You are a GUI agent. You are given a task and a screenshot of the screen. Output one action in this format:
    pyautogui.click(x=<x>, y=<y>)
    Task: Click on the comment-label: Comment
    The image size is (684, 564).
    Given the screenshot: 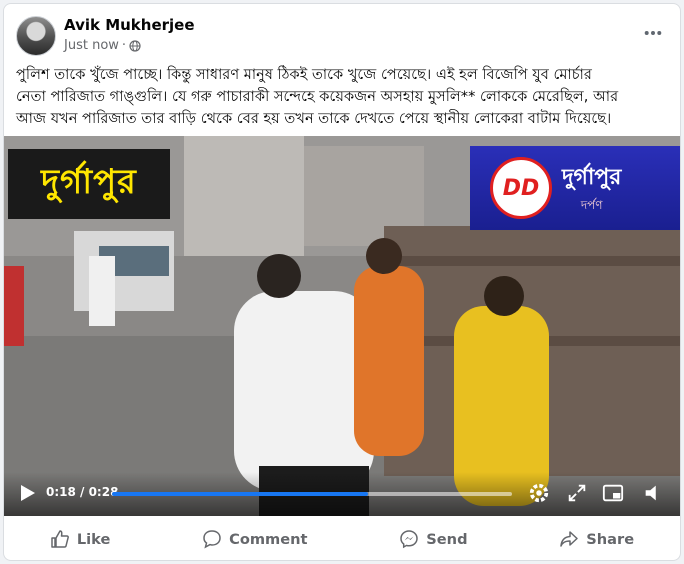 What is the action you would take?
    pyautogui.click(x=268, y=539)
    